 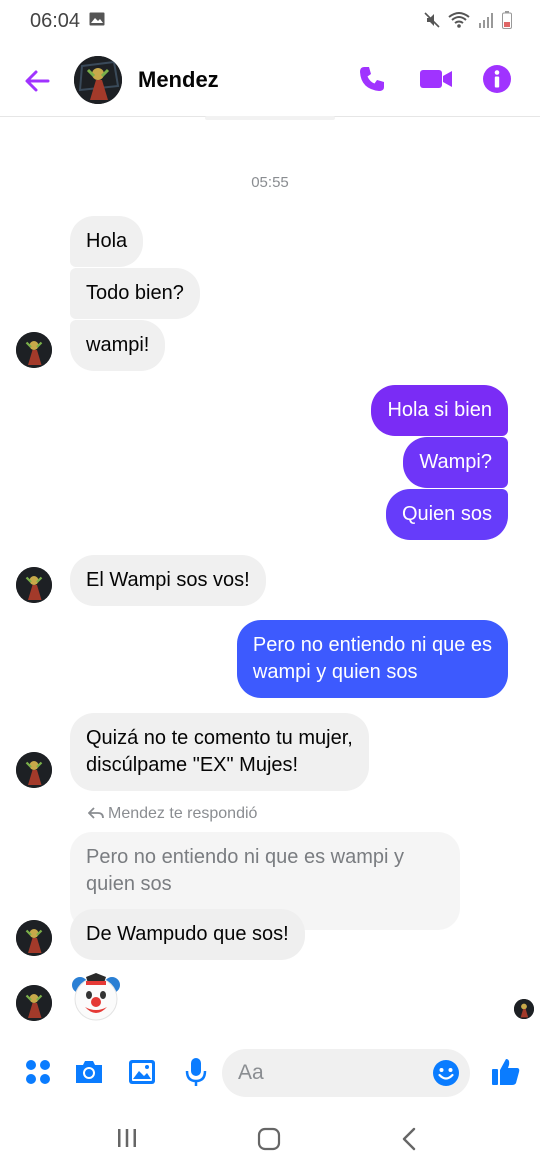 I want to click on message-input: Aa, so click(x=346, y=1073).